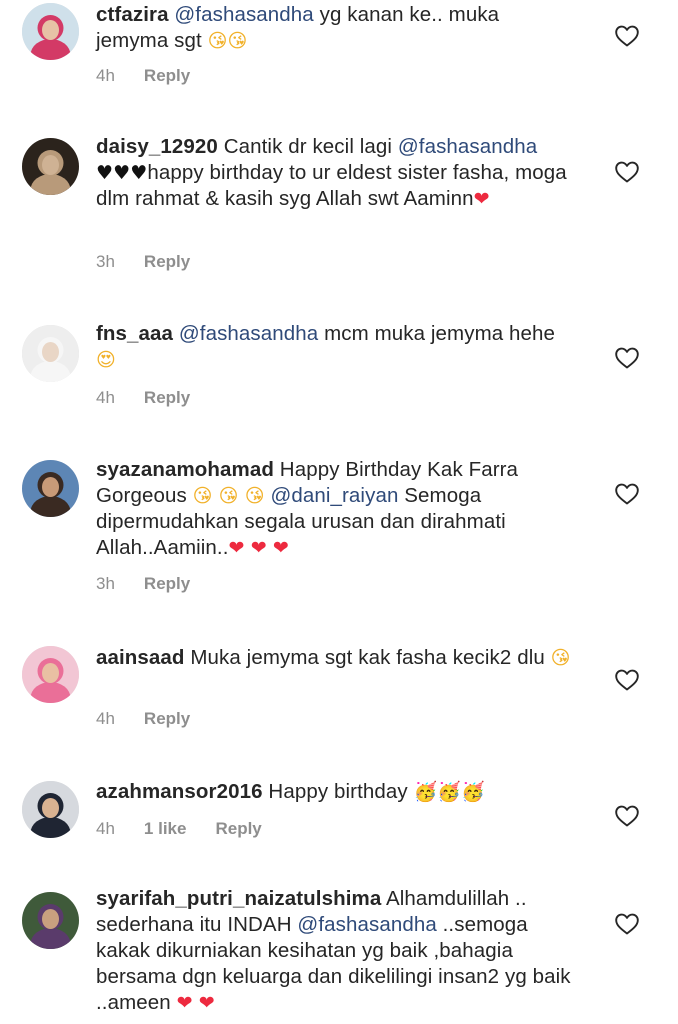 This screenshot has height=1024, width=678. Describe the element at coordinates (258, 548) in the screenshot. I see `emoji: ❤ ❤ ❤` at that location.